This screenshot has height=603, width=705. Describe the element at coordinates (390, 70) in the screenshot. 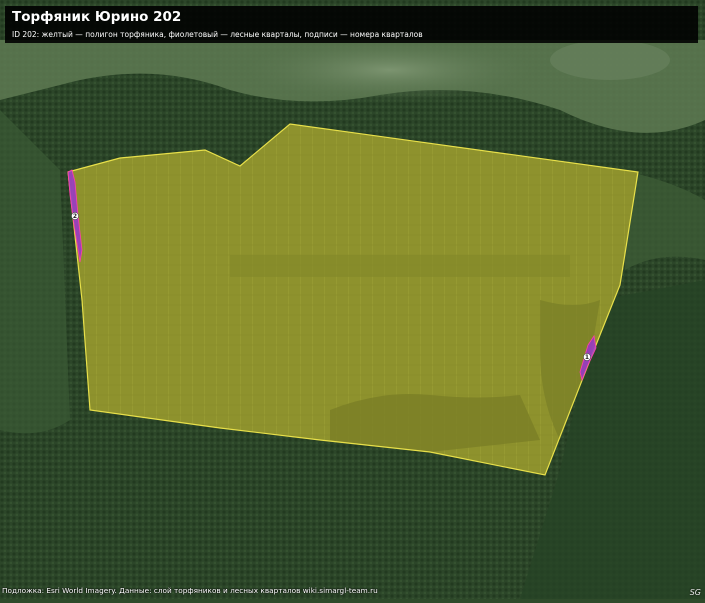

I see `wetland-north` at that location.